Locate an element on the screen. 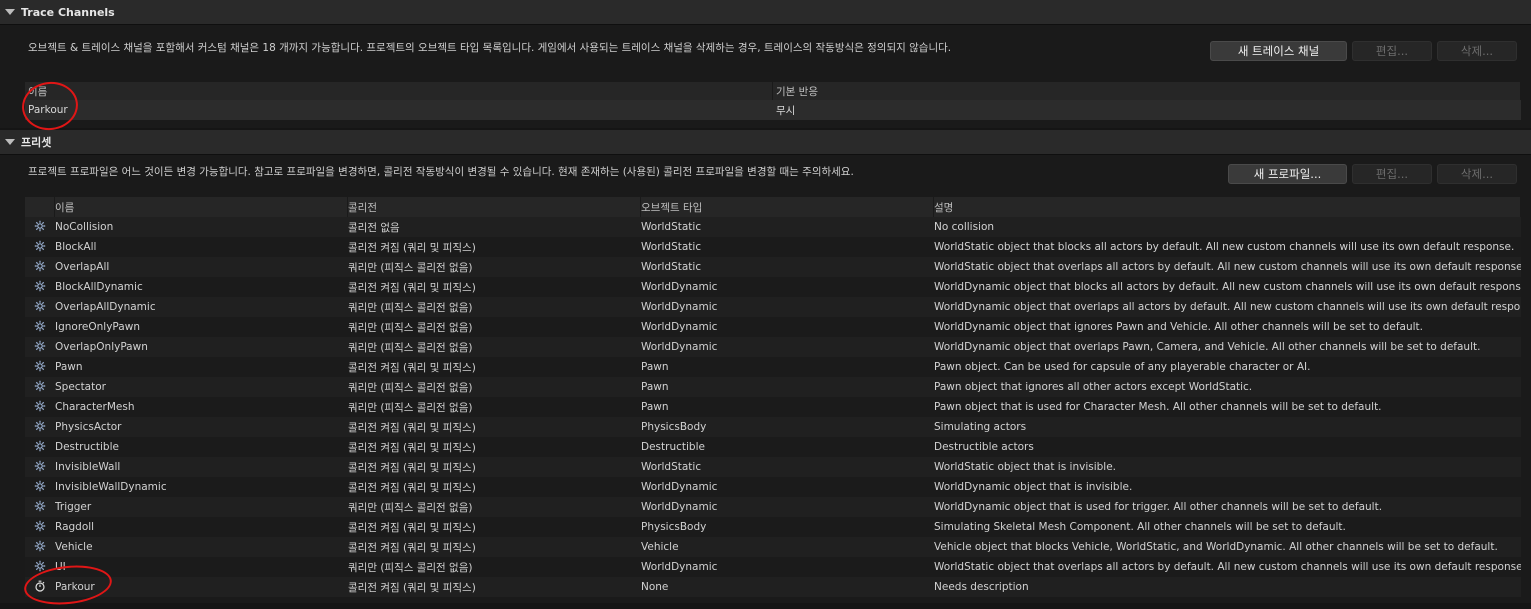 This screenshot has width=1531, height=609. trace-channels-table: 이름 기본 반응 Parkour 무시 is located at coordinates (773, 101).